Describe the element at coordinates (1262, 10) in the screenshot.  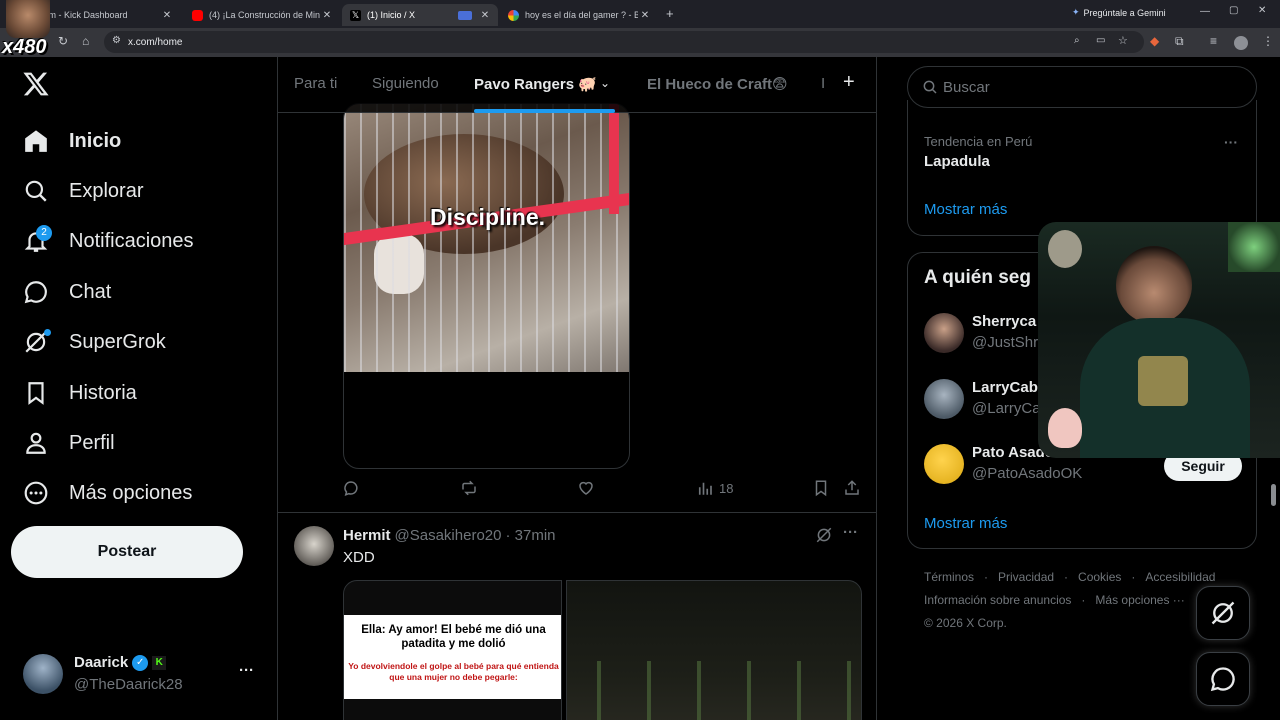
I see `close-window-button: ✕` at that location.